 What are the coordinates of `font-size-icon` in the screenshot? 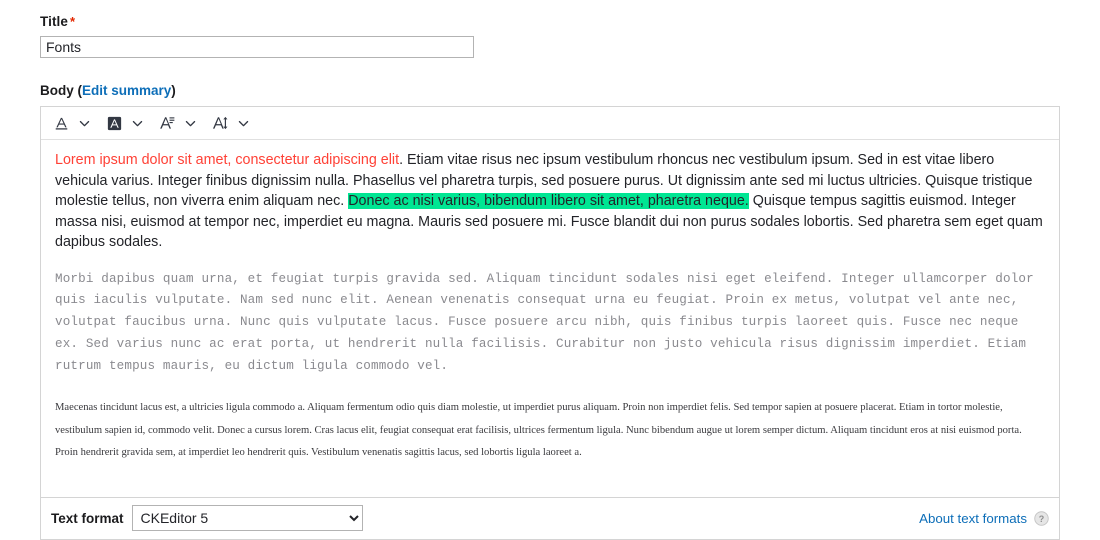 It's located at (220, 123).